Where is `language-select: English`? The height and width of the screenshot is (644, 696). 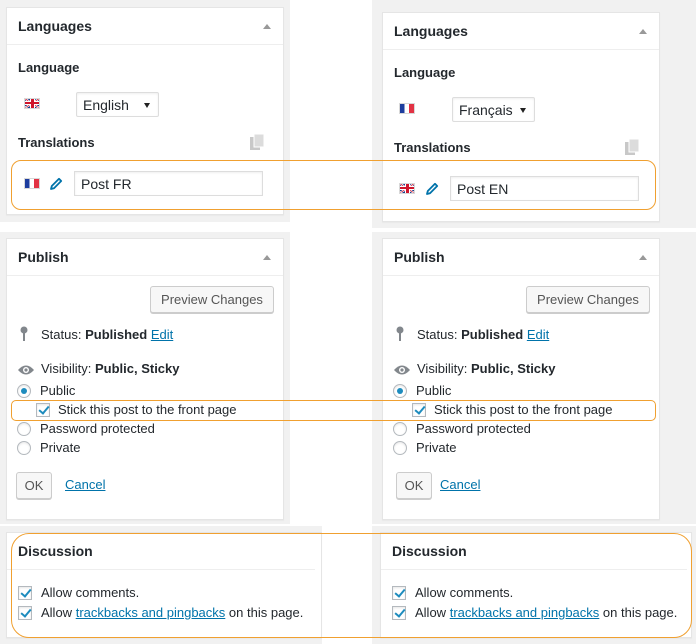
language-select: English is located at coordinates (117, 104).